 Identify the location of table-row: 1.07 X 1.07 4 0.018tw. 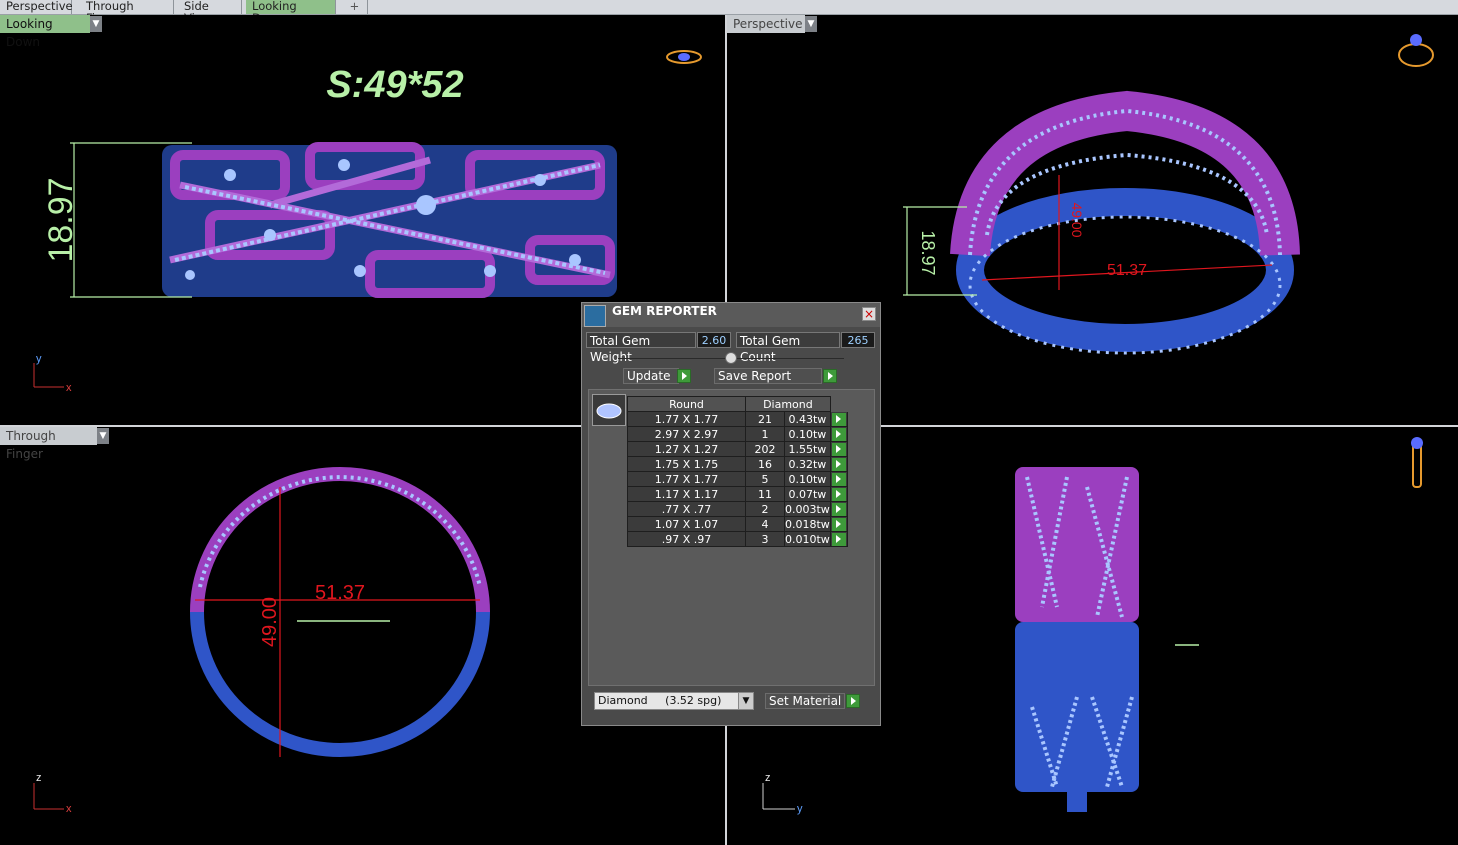
(737, 524).